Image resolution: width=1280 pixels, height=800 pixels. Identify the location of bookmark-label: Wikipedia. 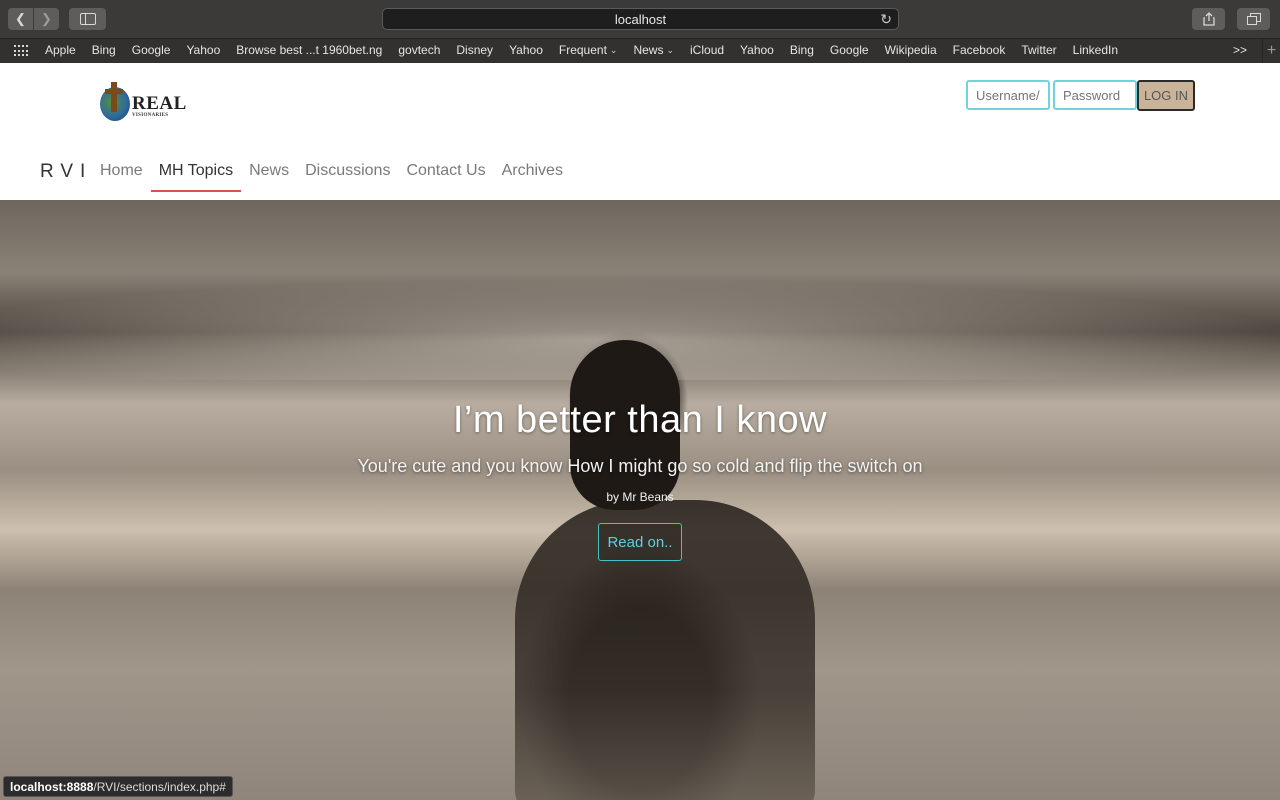
(910, 50).